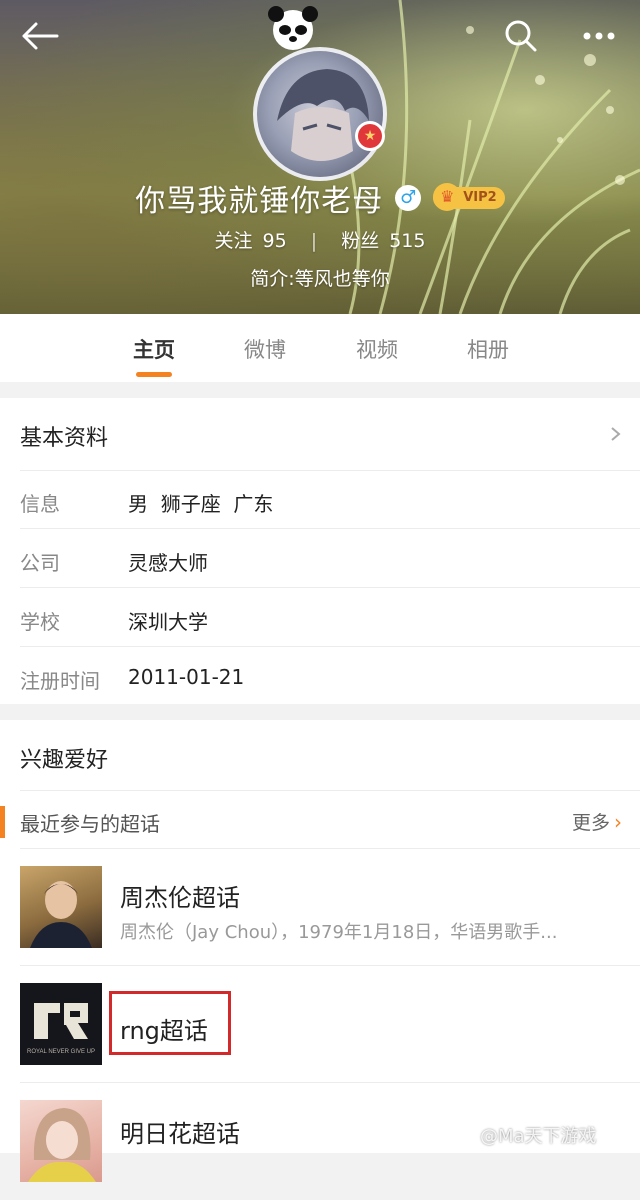 The width and height of the screenshot is (640, 1200). What do you see at coordinates (320, 348) in the screenshot?
I see `profile-tabs: 主页 微博 视频 相册` at bounding box center [320, 348].